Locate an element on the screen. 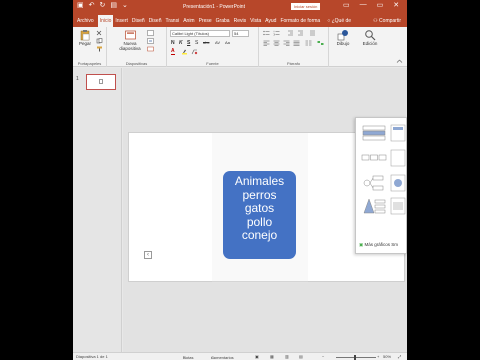  tab-transitions: Transi is located at coordinates (172, 21).